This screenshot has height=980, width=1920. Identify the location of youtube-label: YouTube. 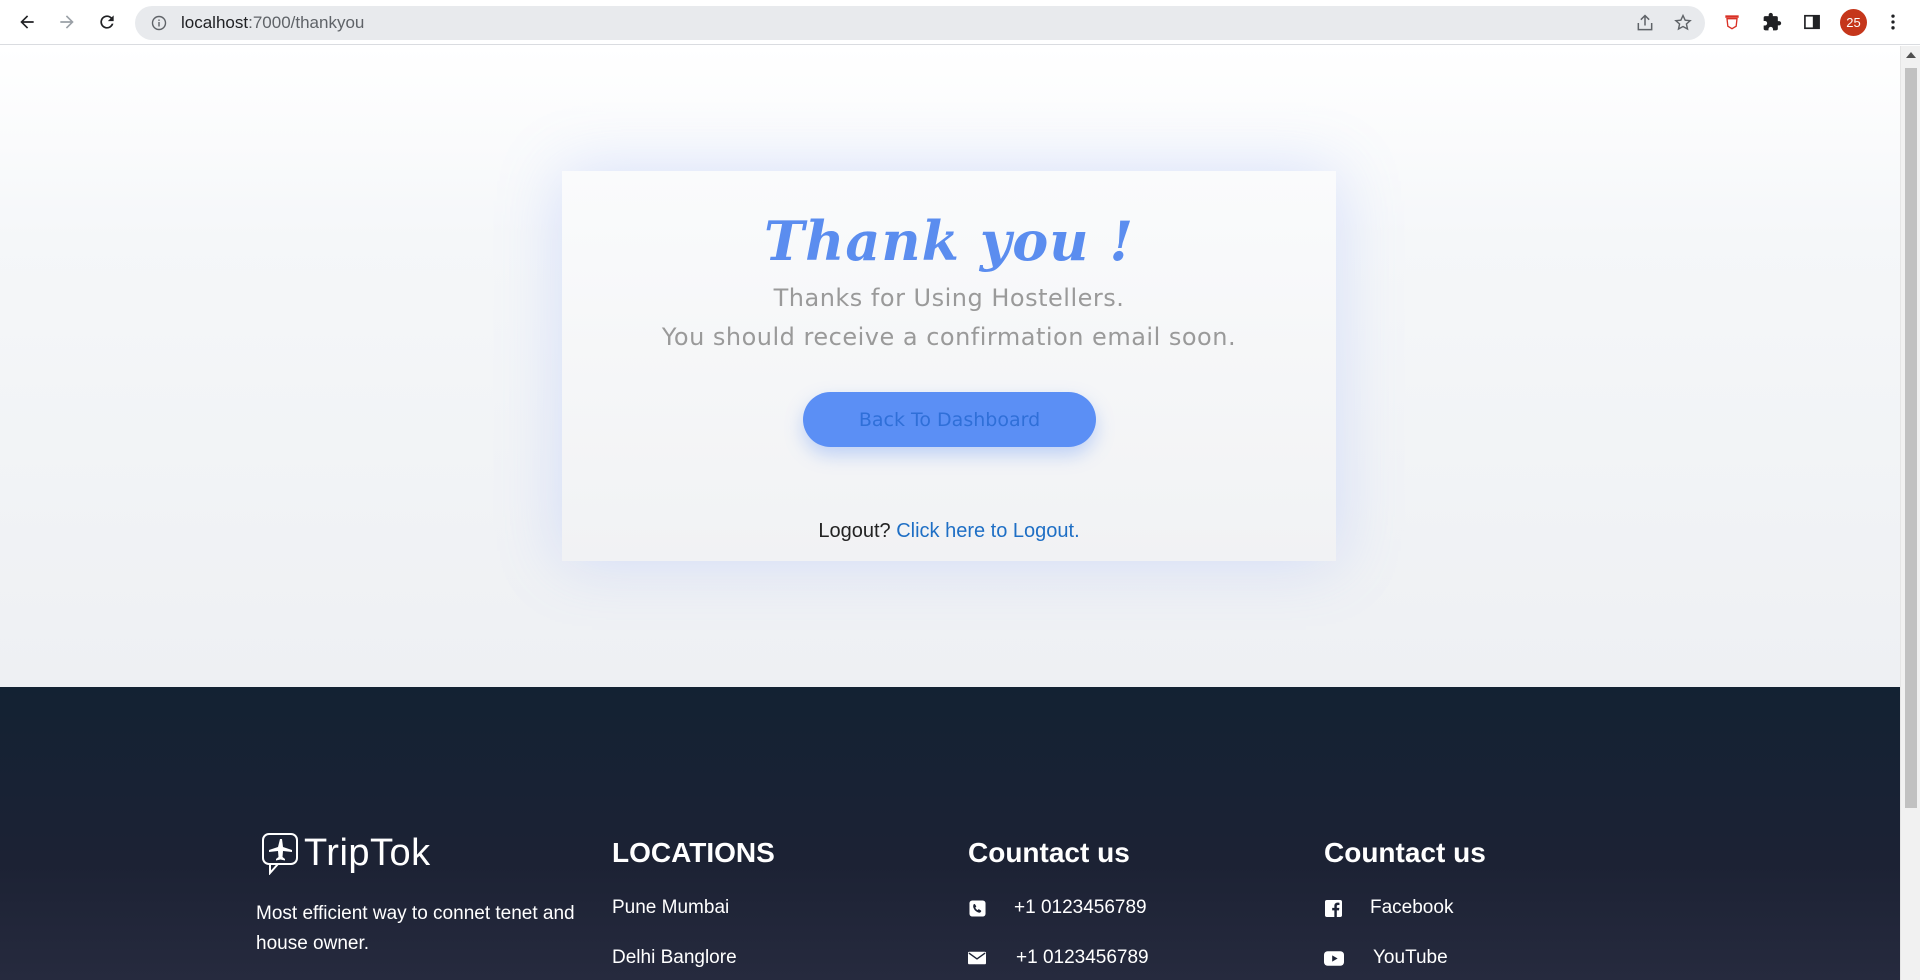
(1410, 957).